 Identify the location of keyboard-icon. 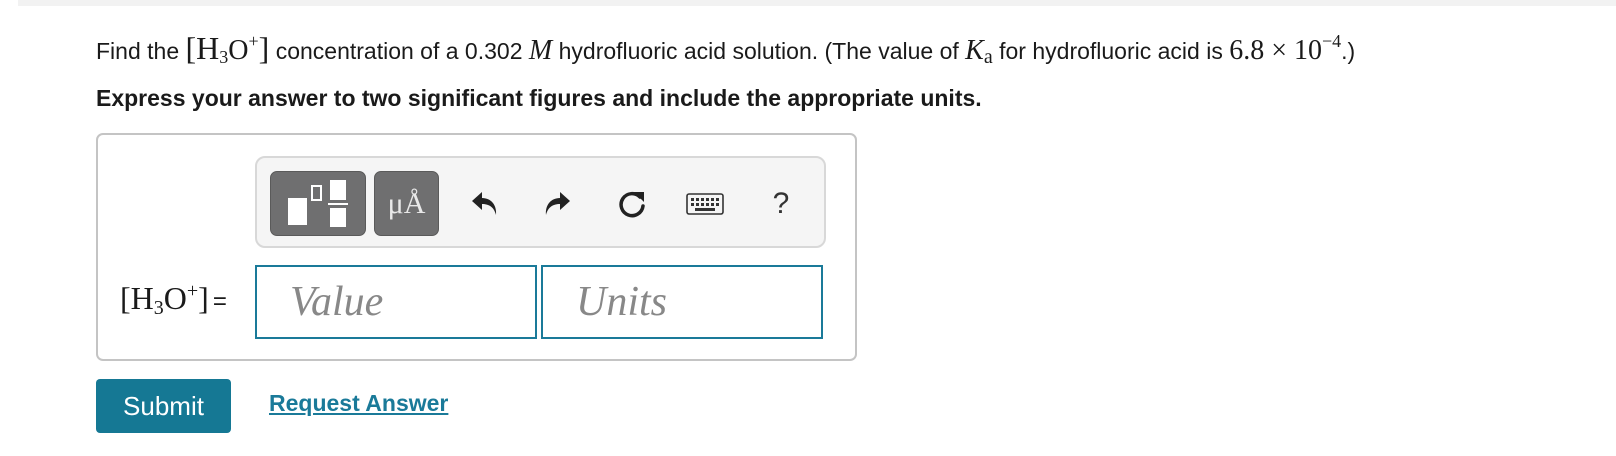
(705, 204).